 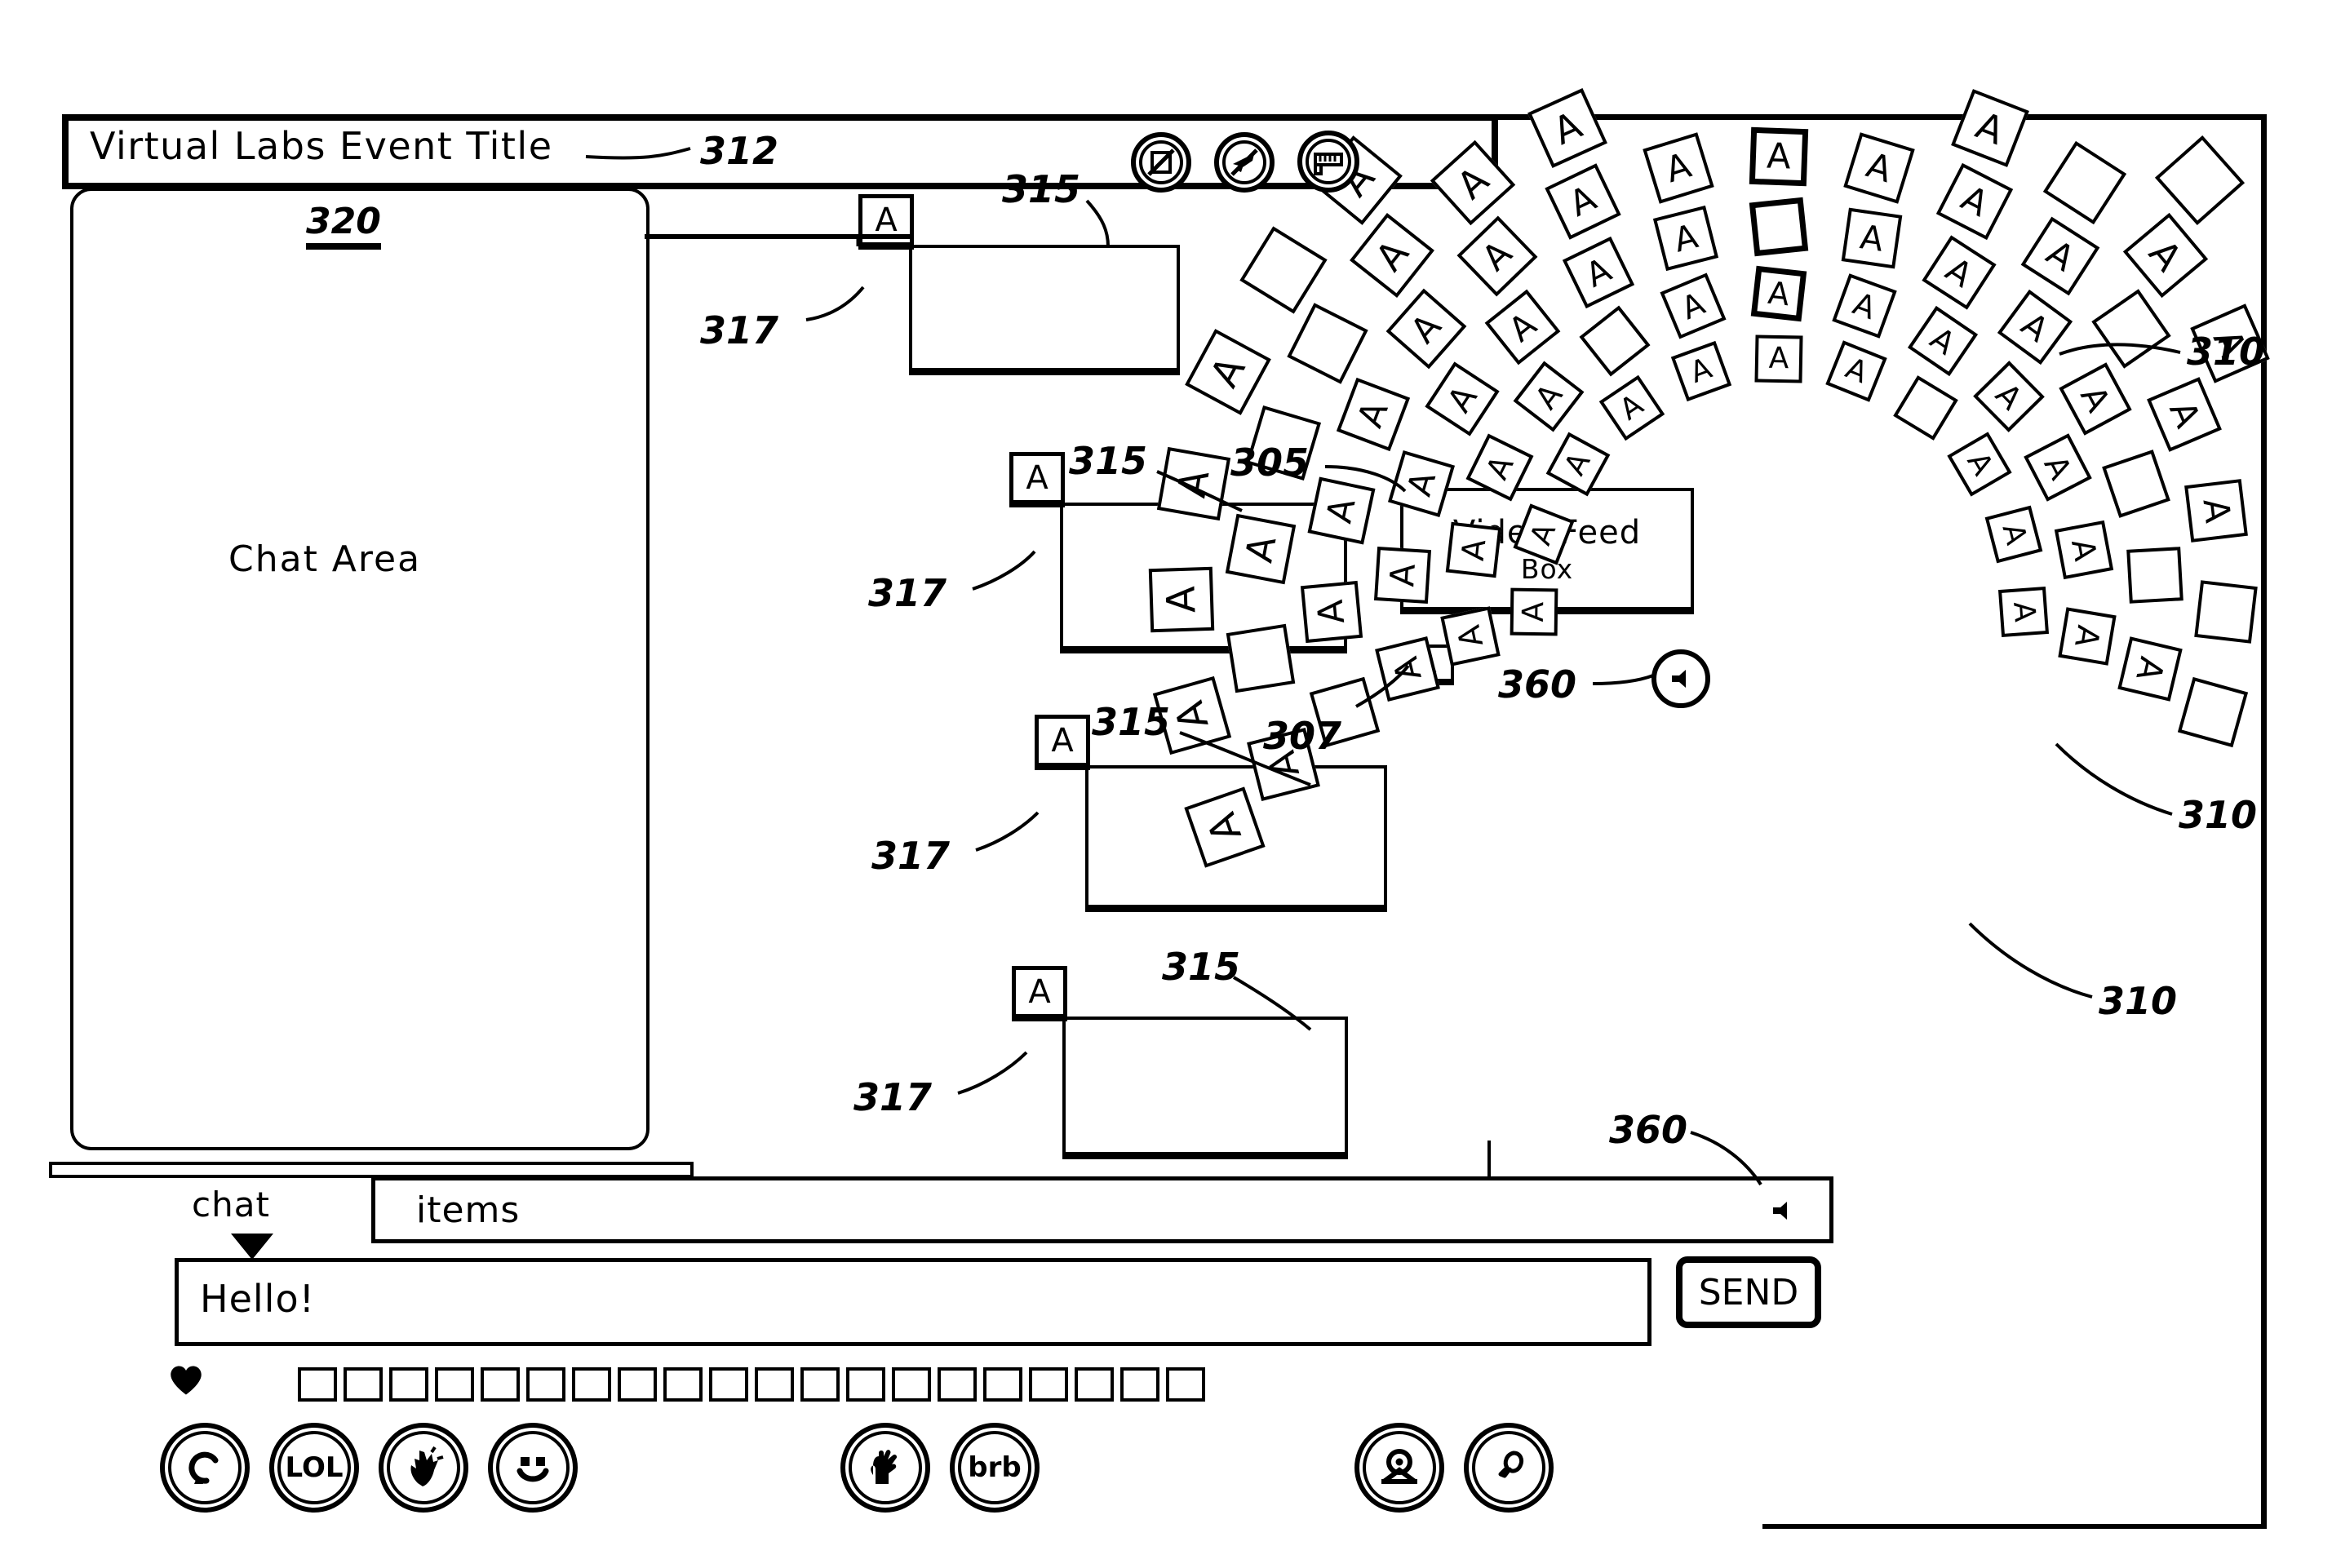 What do you see at coordinates (1180, 1062) in the screenshot?
I see `participant-feed-box-4: A` at bounding box center [1180, 1062].